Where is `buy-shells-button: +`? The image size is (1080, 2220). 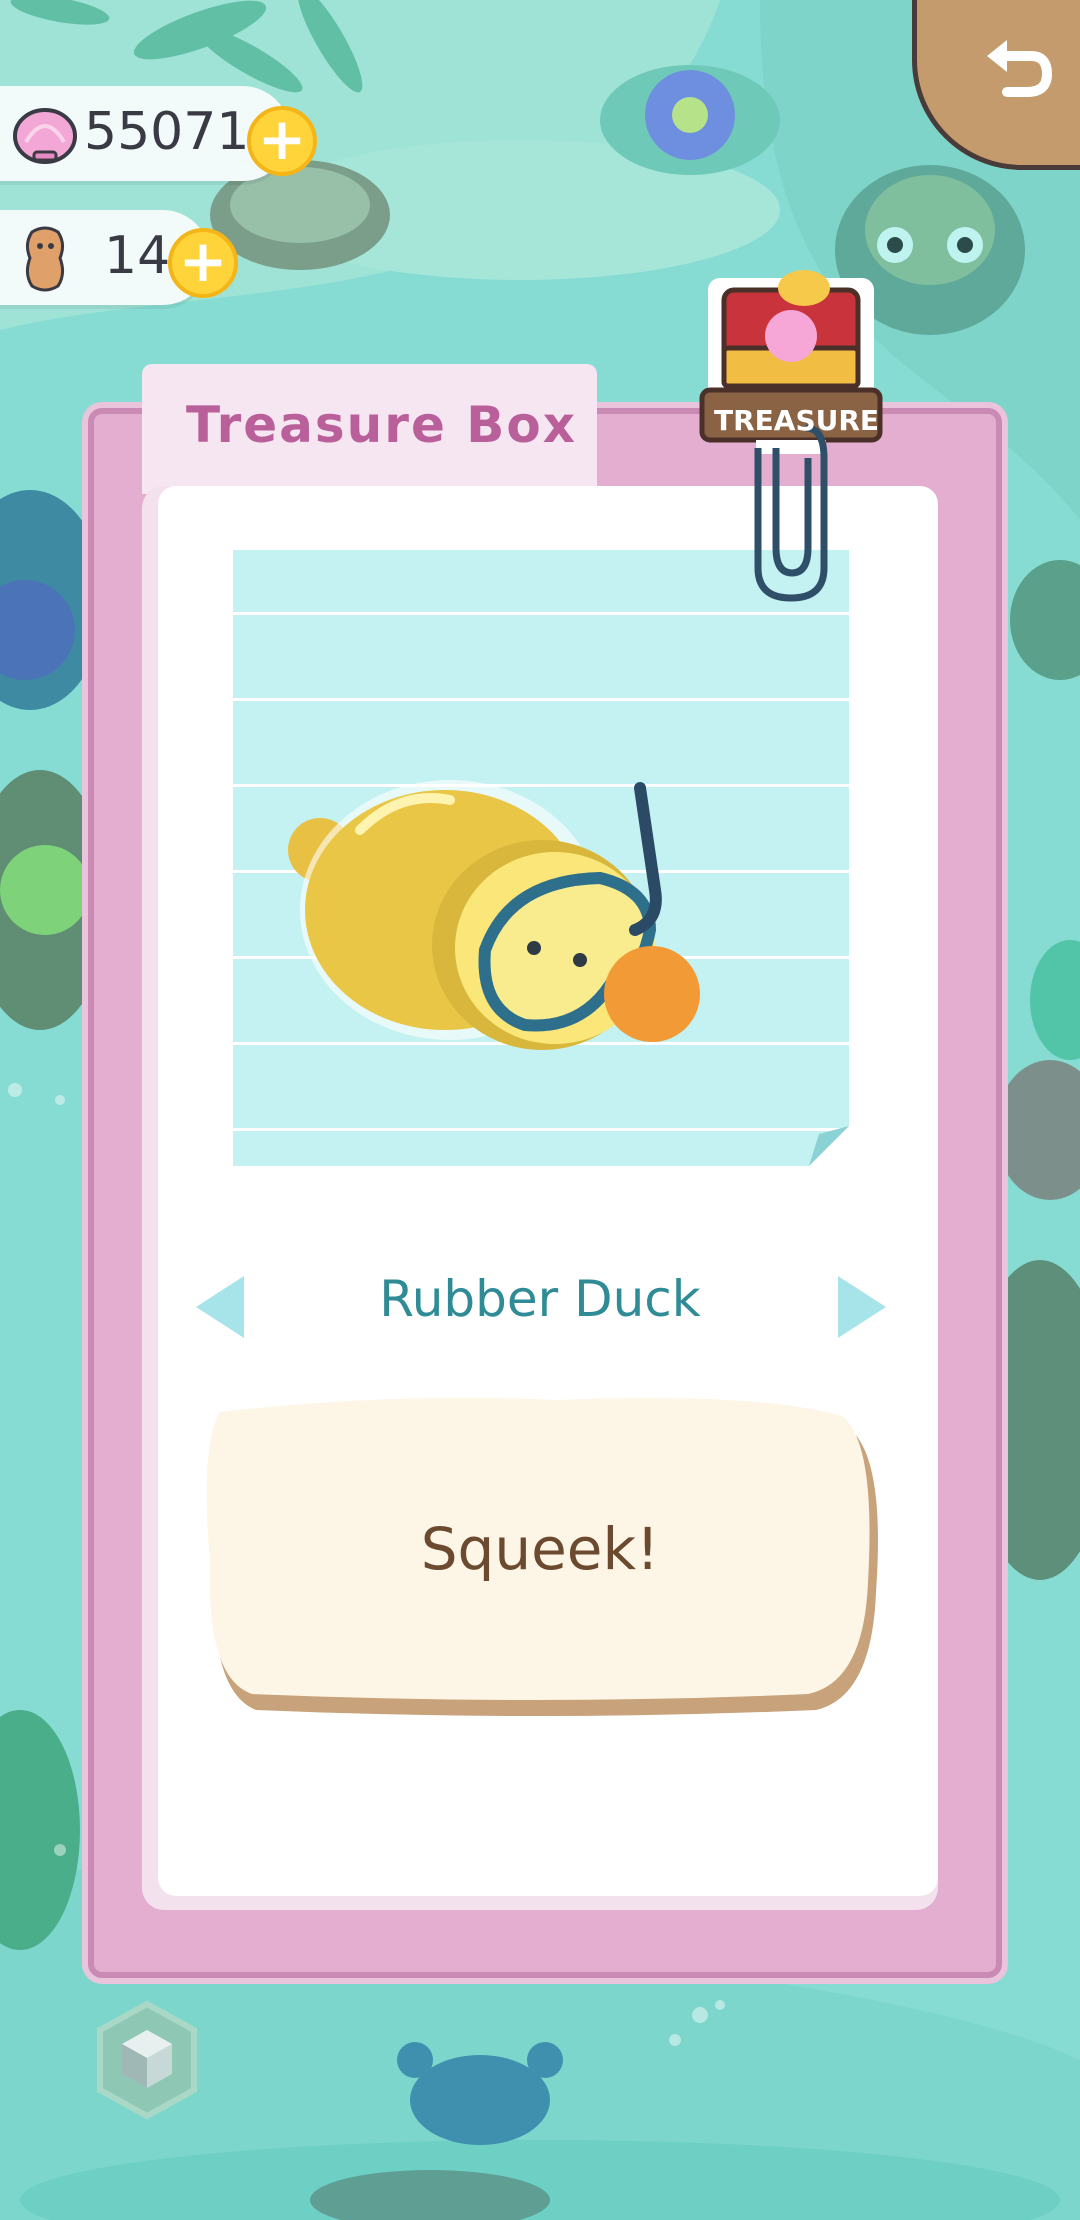 buy-shells-button: + is located at coordinates (282, 141).